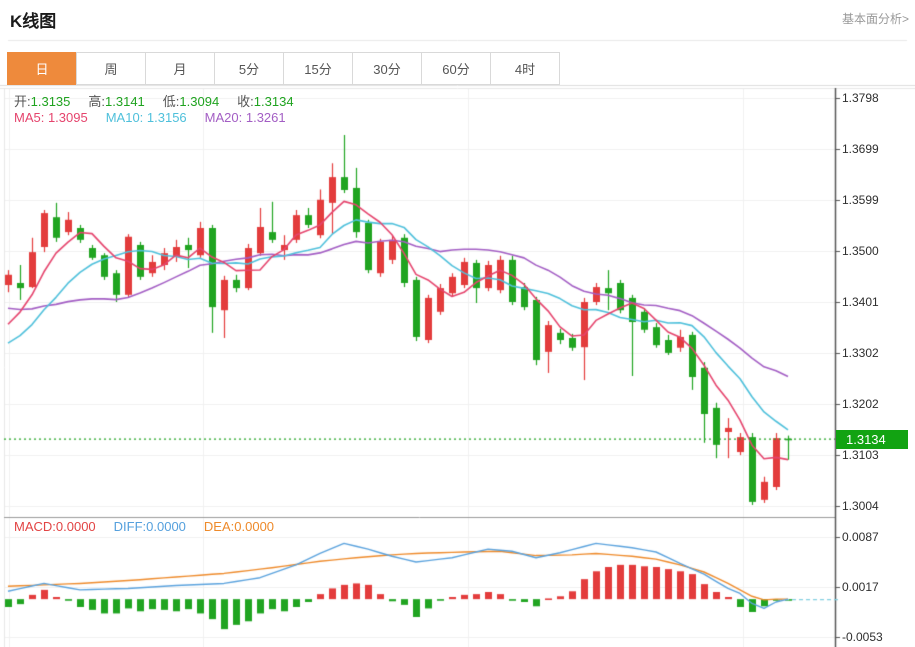 Image resolution: width=915 pixels, height=647 pixels. What do you see at coordinates (860, 200) in the screenshot?
I see `price-axis-label: 1.3599` at bounding box center [860, 200].